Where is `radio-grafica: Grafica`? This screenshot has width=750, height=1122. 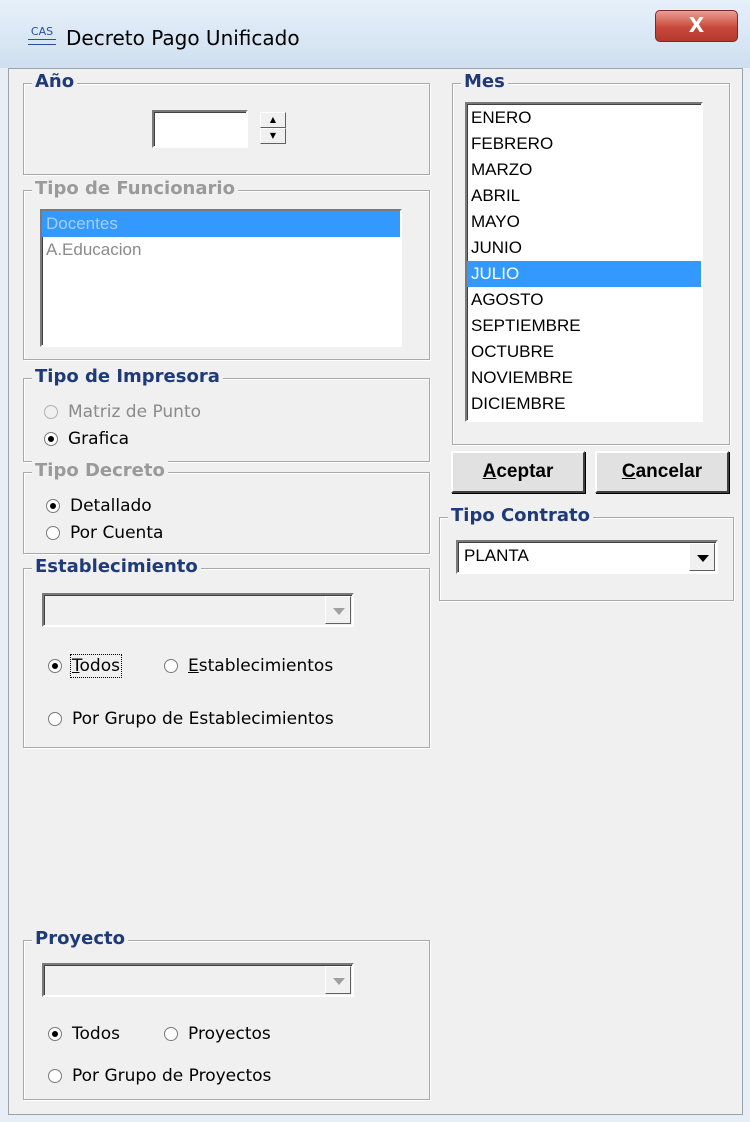 radio-grafica: Grafica is located at coordinates (86, 439).